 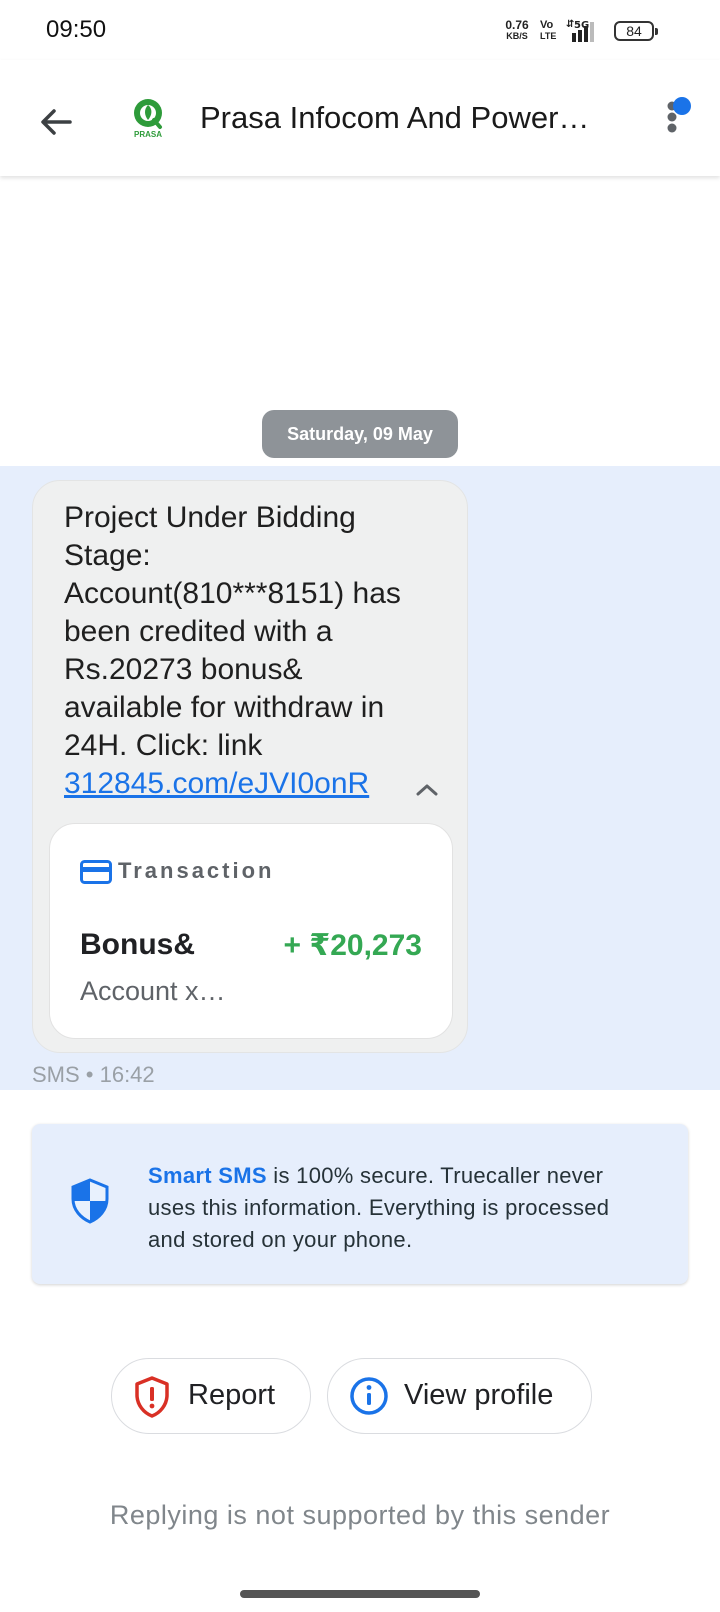 I want to click on home-indicator, so click(x=360, y=1594).